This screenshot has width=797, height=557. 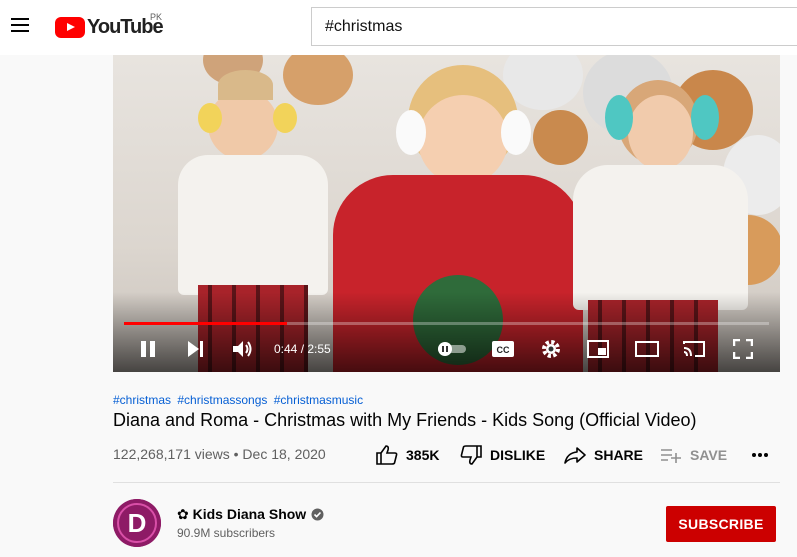 I want to click on like-button: 385K, so click(x=407, y=455).